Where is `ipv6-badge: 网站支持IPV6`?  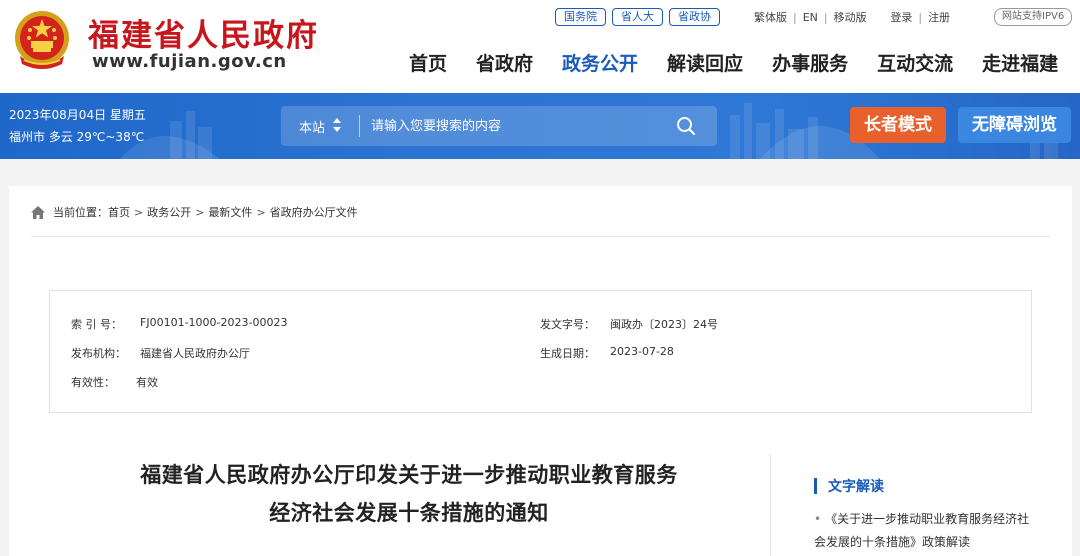
ipv6-badge: 网站支持IPV6 is located at coordinates (1033, 17).